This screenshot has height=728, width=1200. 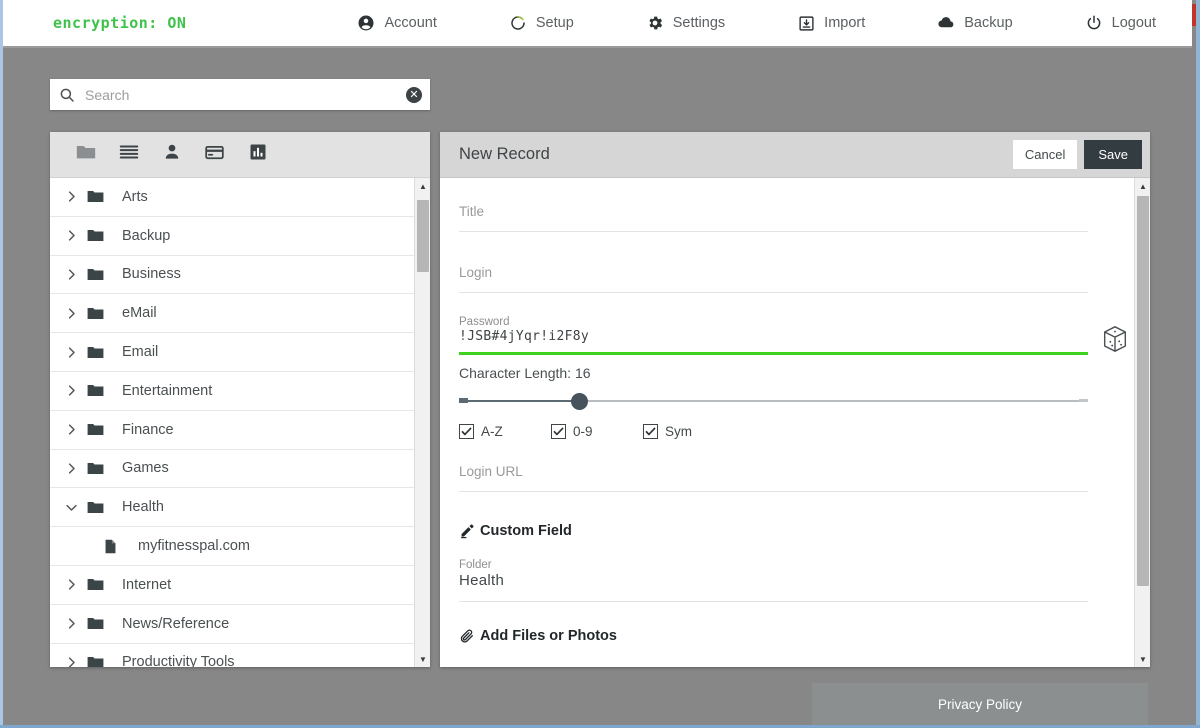 I want to click on tree-item-label: Health, so click(x=143, y=507).